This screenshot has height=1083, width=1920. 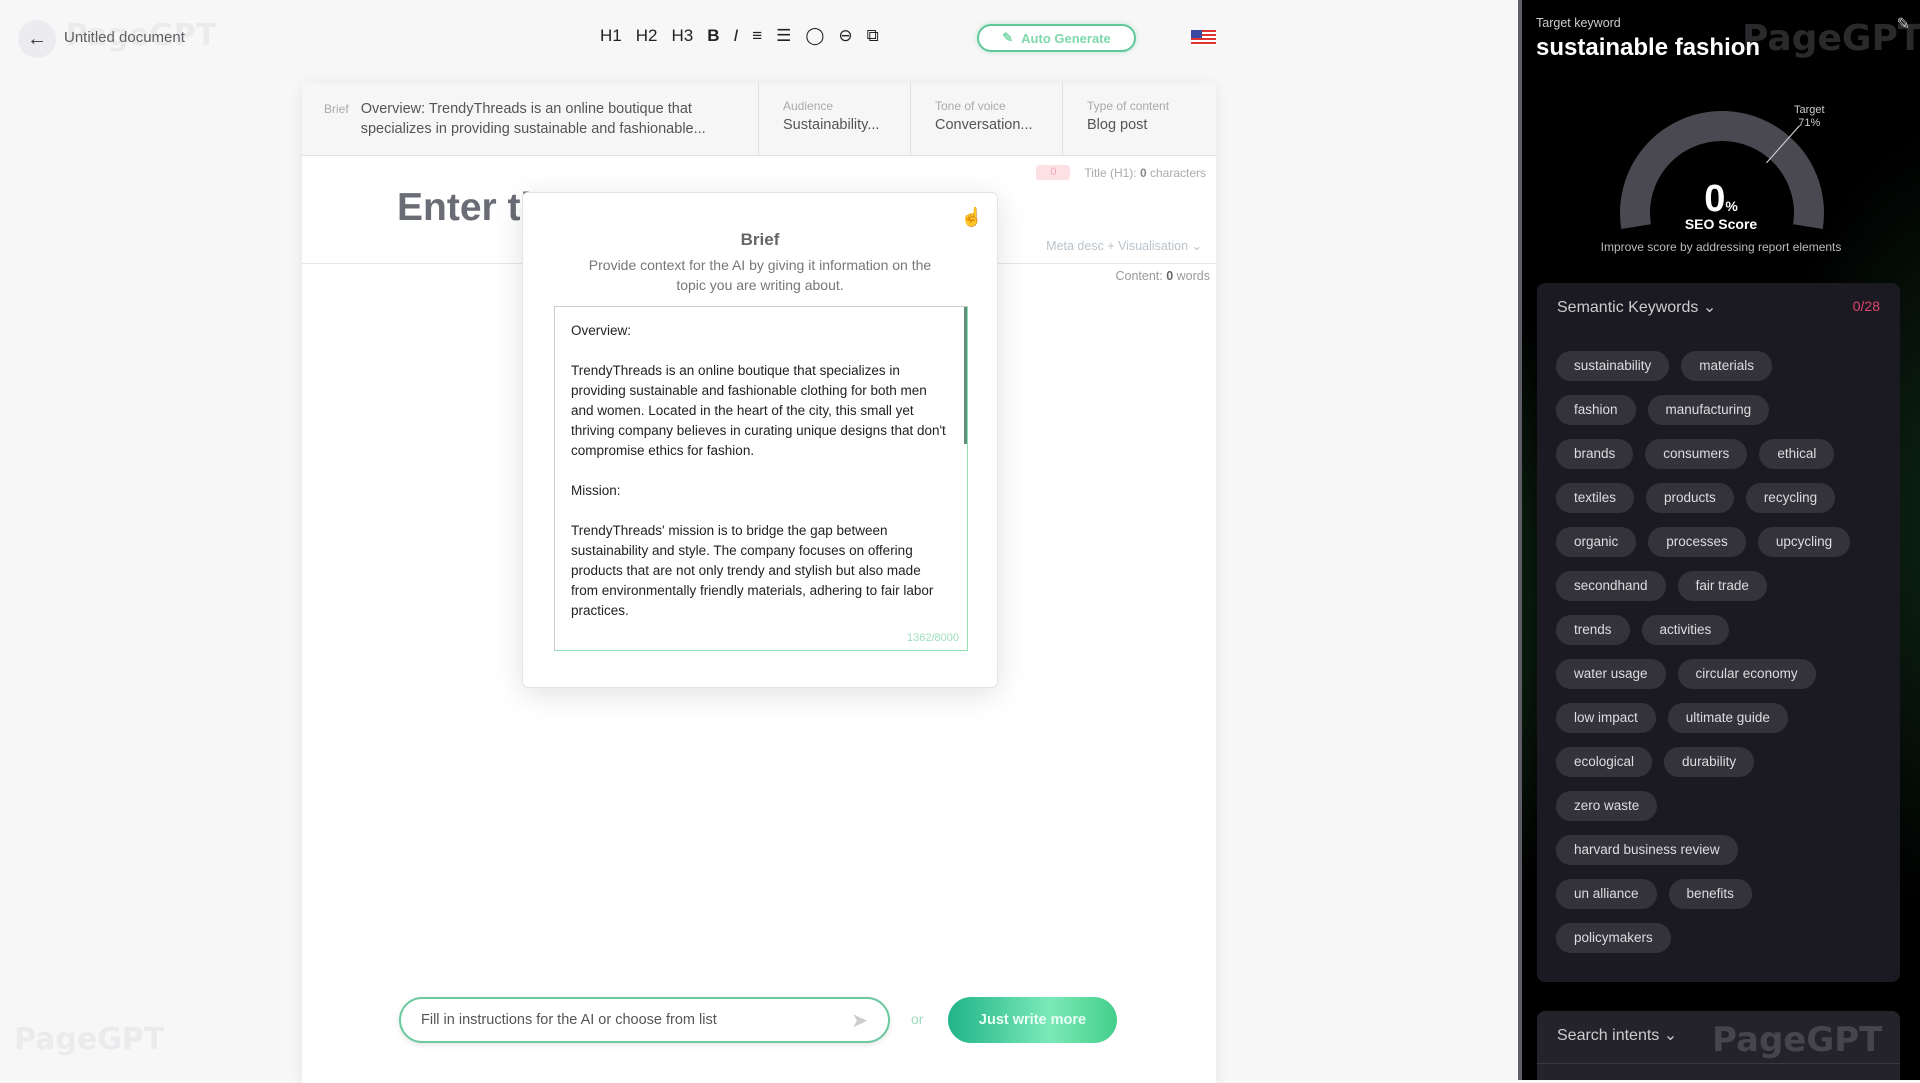 I want to click on word-counter: Content: 0 words, so click(x=1162, y=276).